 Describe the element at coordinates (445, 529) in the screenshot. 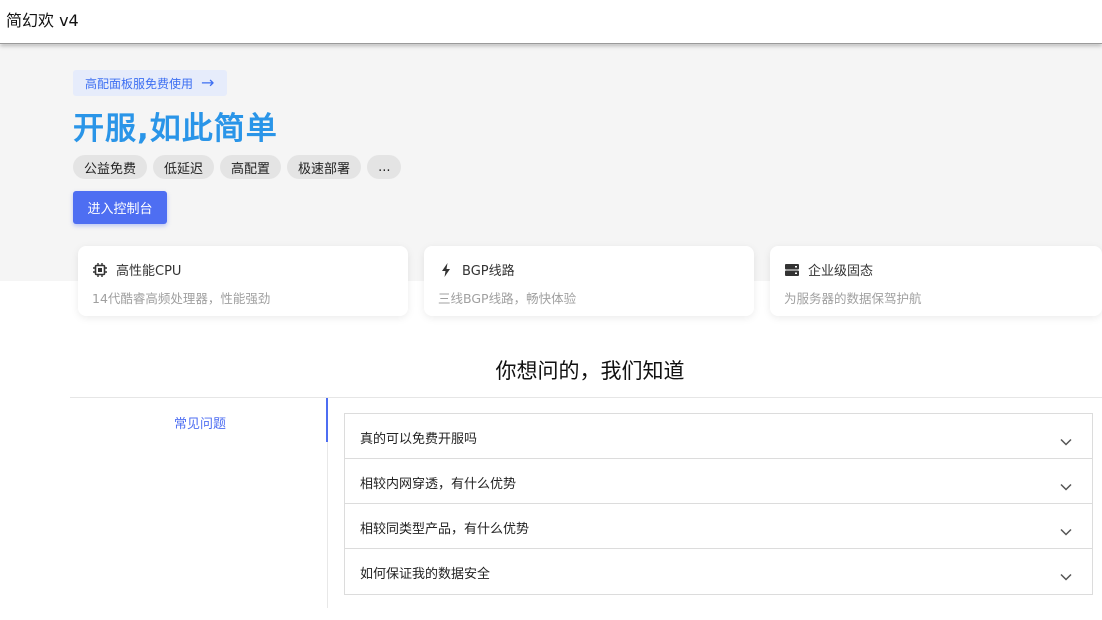

I see `faq-question: 相较同类型产品，有什么优势` at that location.